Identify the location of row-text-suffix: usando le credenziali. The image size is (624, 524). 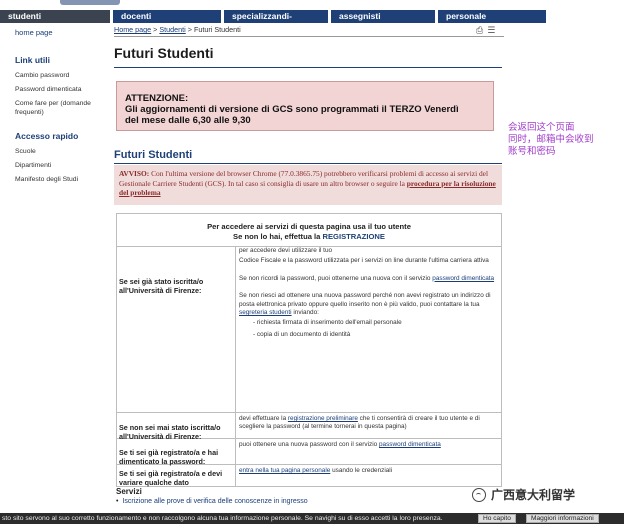
(361, 470).